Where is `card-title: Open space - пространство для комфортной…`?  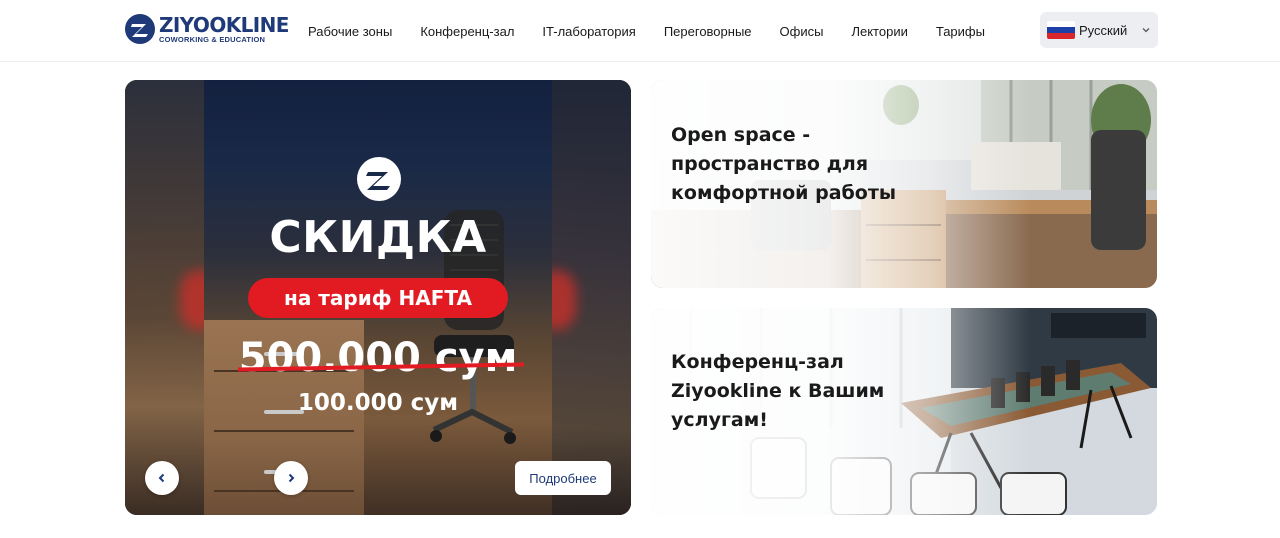
card-title: Open space - пространство для комфортной… is located at coordinates (784, 164).